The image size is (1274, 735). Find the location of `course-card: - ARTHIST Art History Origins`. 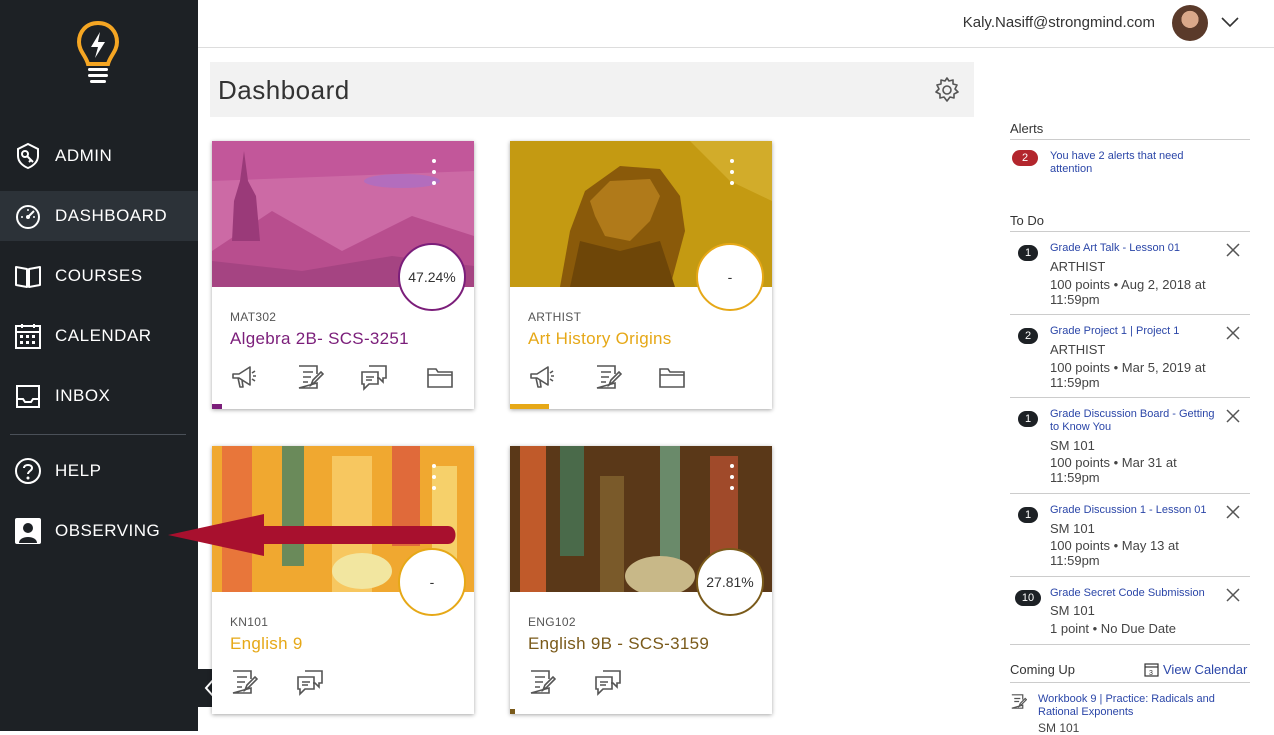

course-card: - ARTHIST Art History Origins is located at coordinates (641, 275).